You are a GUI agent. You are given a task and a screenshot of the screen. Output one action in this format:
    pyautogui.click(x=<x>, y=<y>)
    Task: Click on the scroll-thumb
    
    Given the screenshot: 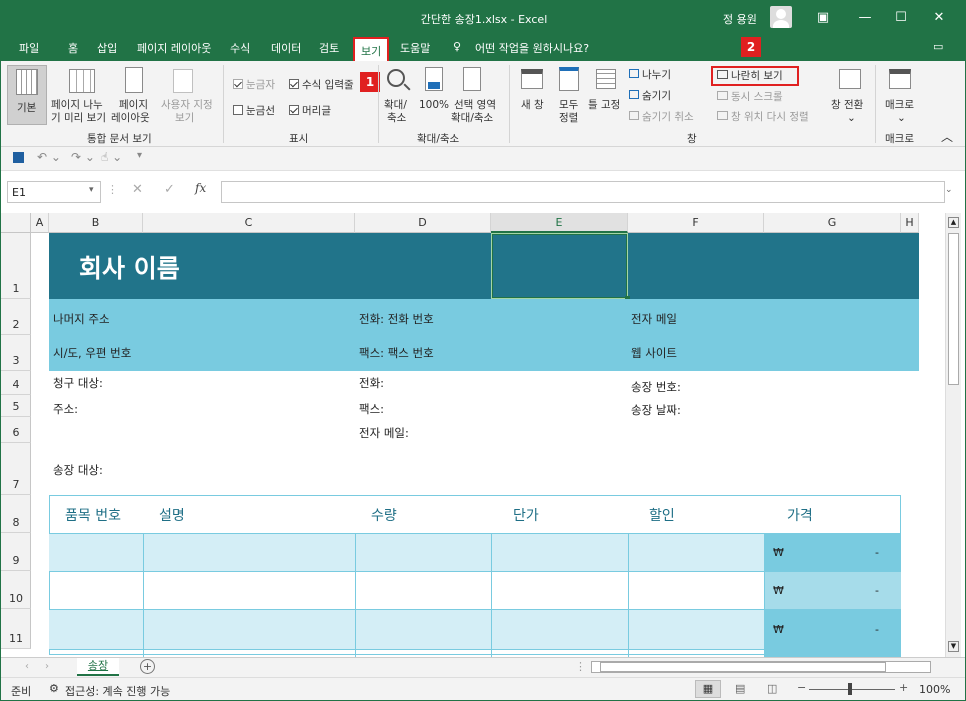 What is the action you would take?
    pyautogui.click(x=953, y=309)
    